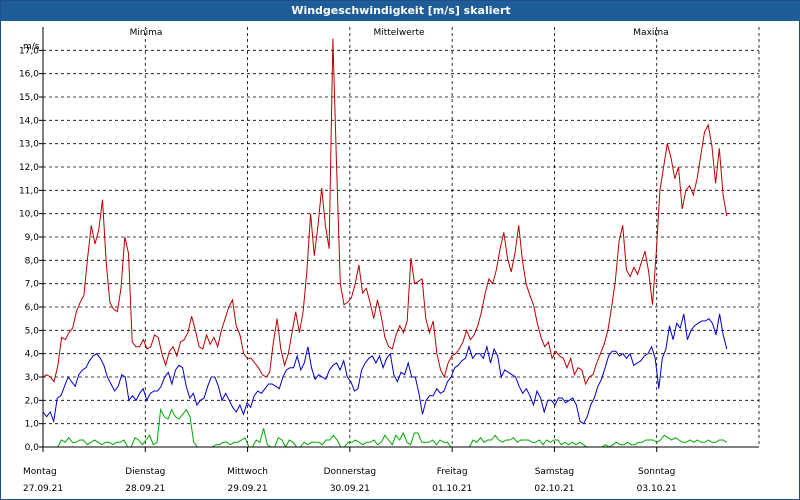  Describe the element at coordinates (452, 489) in the screenshot. I see `x-tick-date-label: 01.10.21` at that location.